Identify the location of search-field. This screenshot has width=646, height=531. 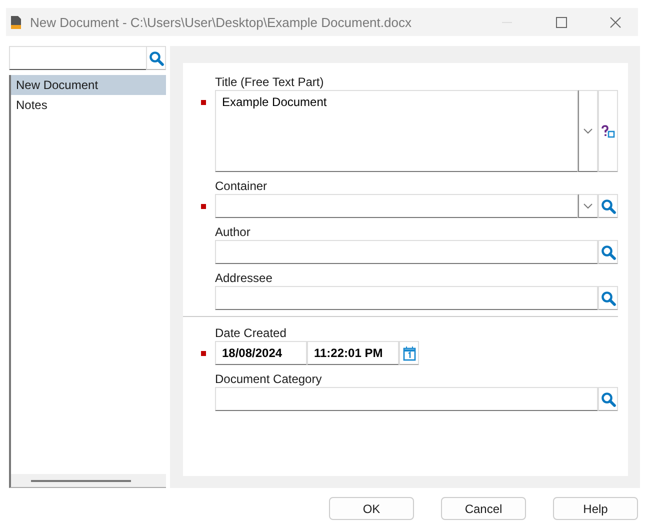
(77, 58).